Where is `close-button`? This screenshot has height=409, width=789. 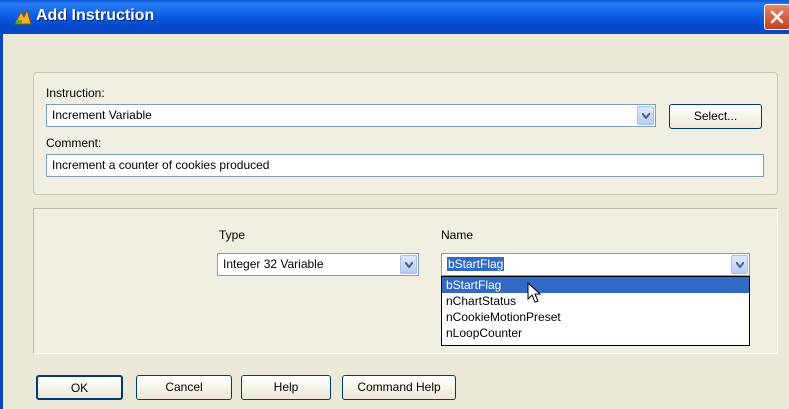 close-button is located at coordinates (776, 17).